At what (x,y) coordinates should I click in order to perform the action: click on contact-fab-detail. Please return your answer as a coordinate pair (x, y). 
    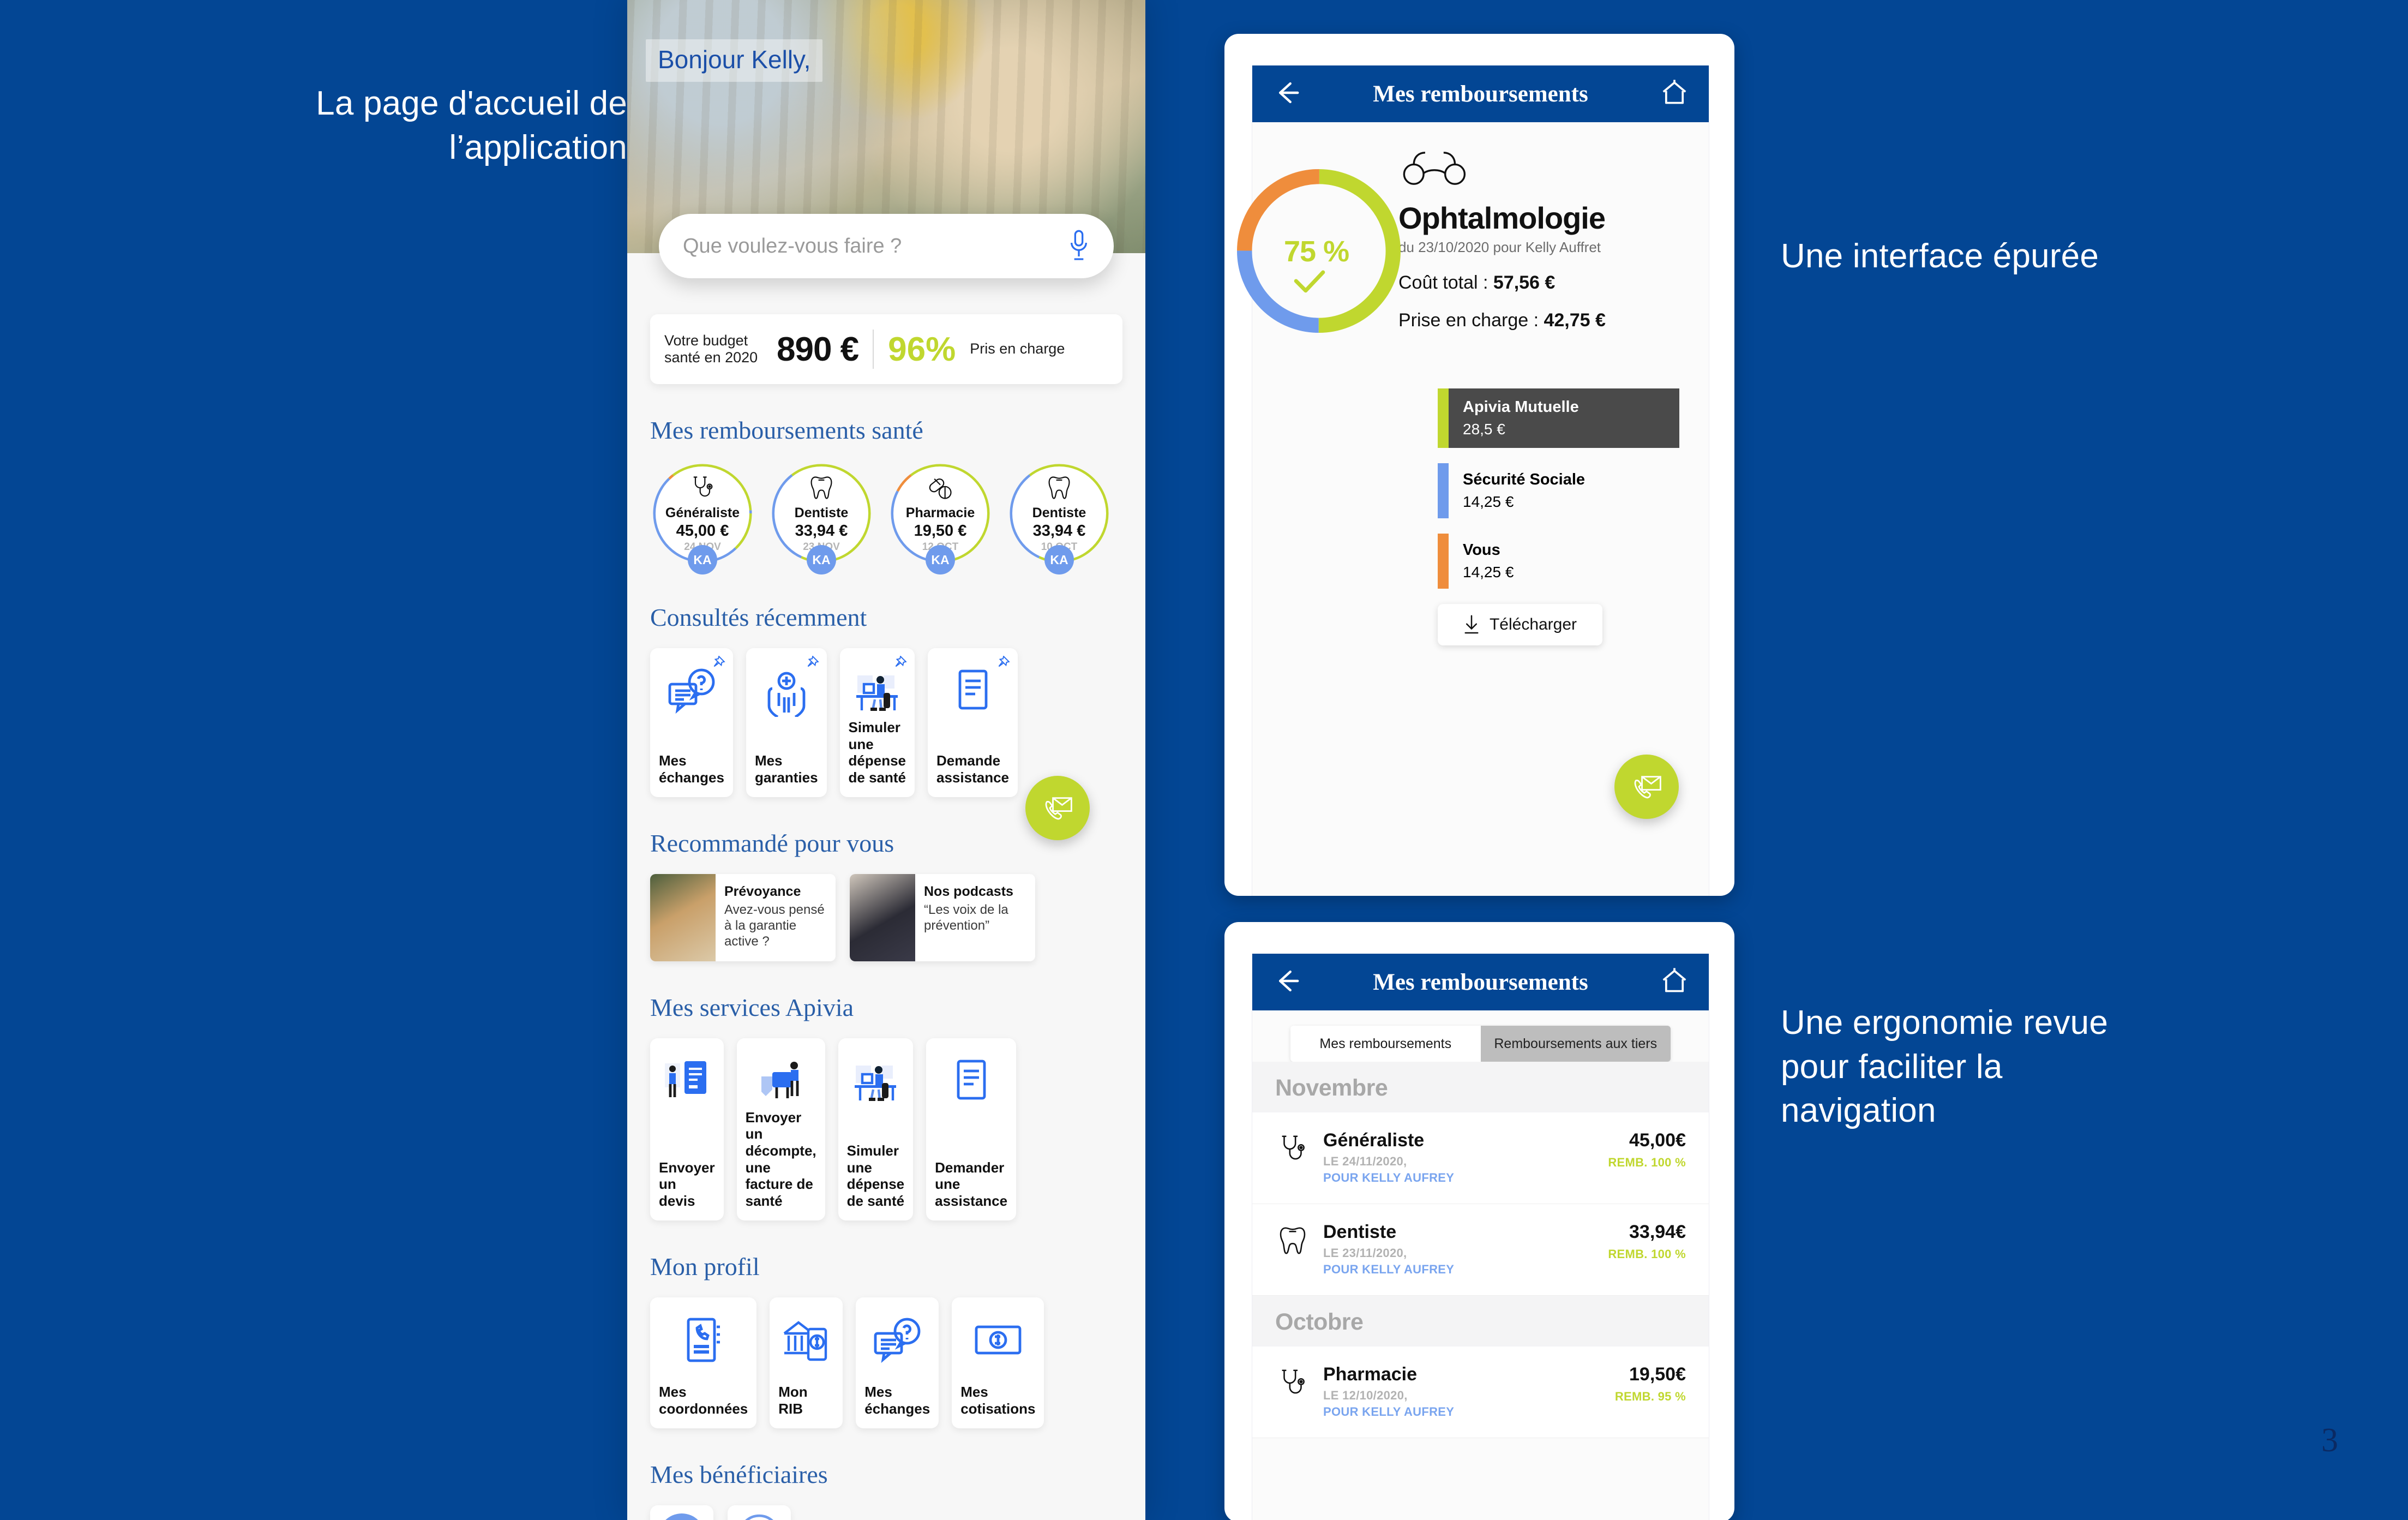
    Looking at the image, I should click on (1646, 787).